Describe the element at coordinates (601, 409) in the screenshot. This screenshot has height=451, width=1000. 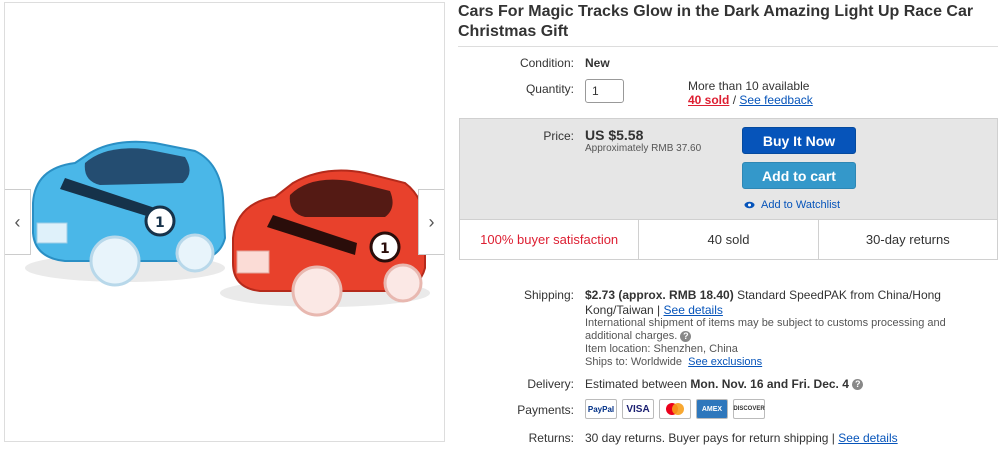
I see `paypal-icon: PayPal` at that location.